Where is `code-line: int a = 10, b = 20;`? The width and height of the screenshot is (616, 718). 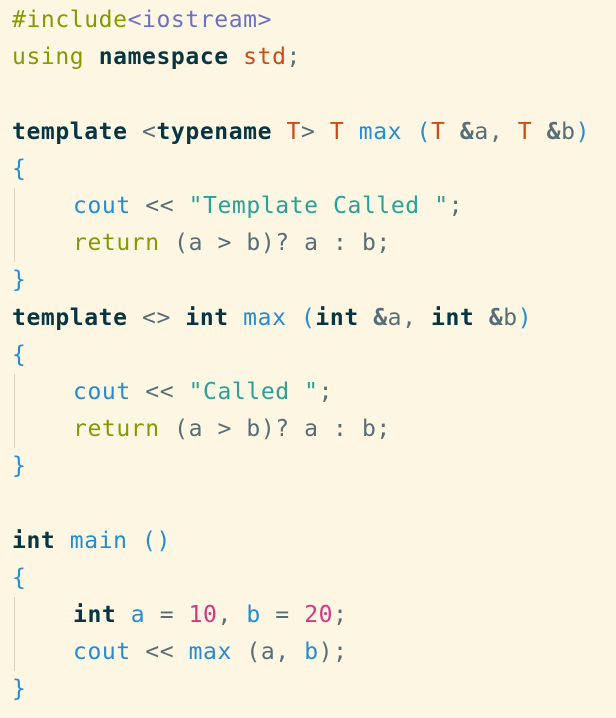
code-line: int a = 10, b = 20; is located at coordinates (314, 616).